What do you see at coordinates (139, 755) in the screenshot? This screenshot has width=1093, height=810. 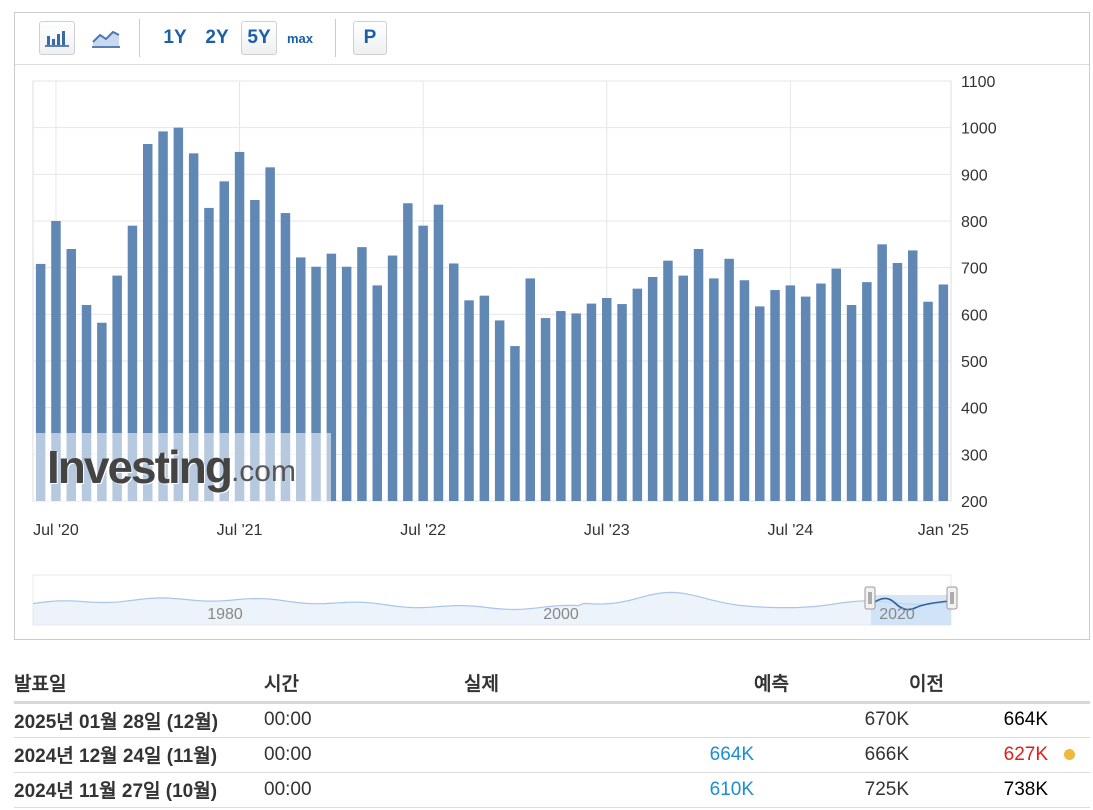 I see `row-date: 2024년 12월 24일 (11월)` at bounding box center [139, 755].